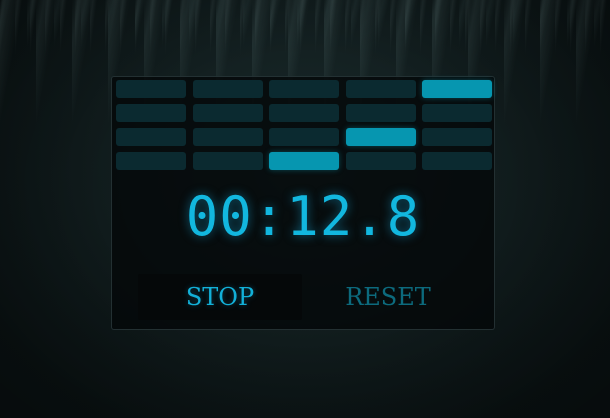 The height and width of the screenshot is (418, 610). What do you see at coordinates (303, 216) in the screenshot?
I see `time-display: 00:12.8` at bounding box center [303, 216].